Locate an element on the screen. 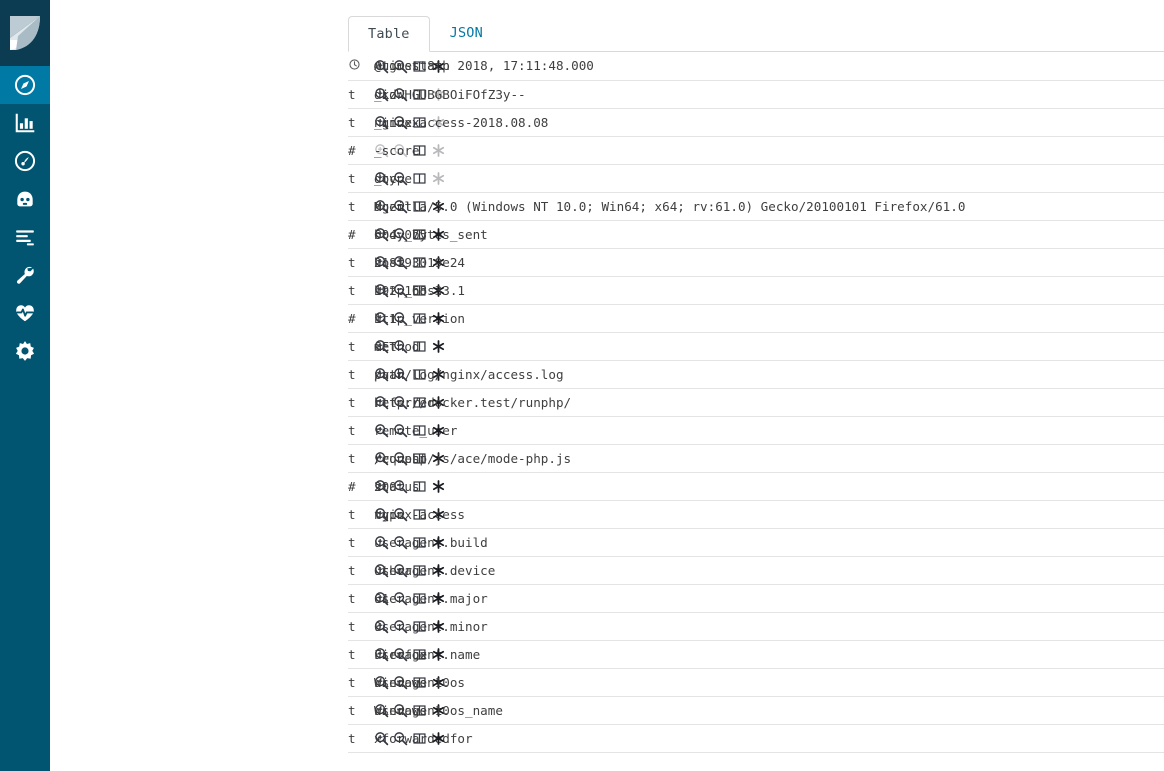 The image size is (1164, 771). sidebar-item-discover is located at coordinates (25, 85).